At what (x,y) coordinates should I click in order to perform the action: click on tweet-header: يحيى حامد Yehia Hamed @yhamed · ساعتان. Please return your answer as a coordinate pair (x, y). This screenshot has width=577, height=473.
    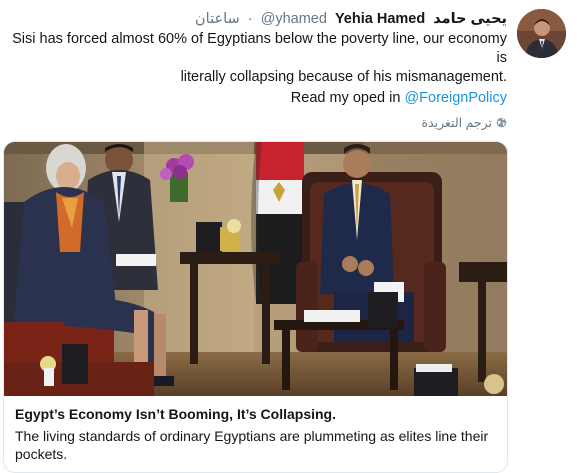
    Looking at the image, I should click on (351, 19).